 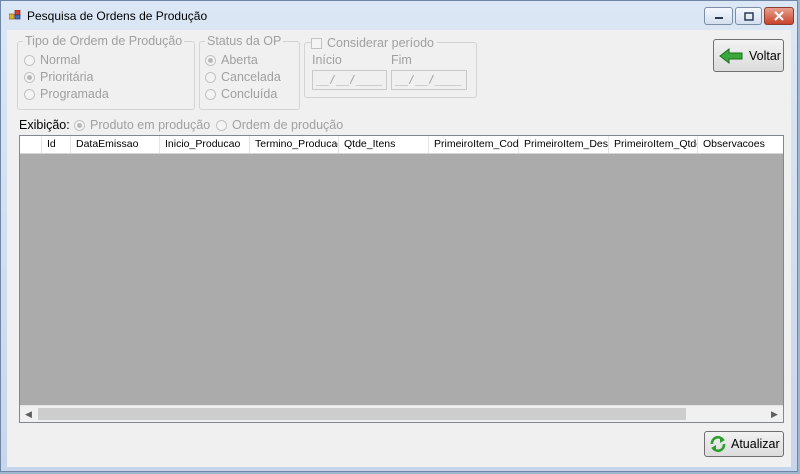 I want to click on radio-ordem-label: Ordem de produção, so click(x=288, y=125).